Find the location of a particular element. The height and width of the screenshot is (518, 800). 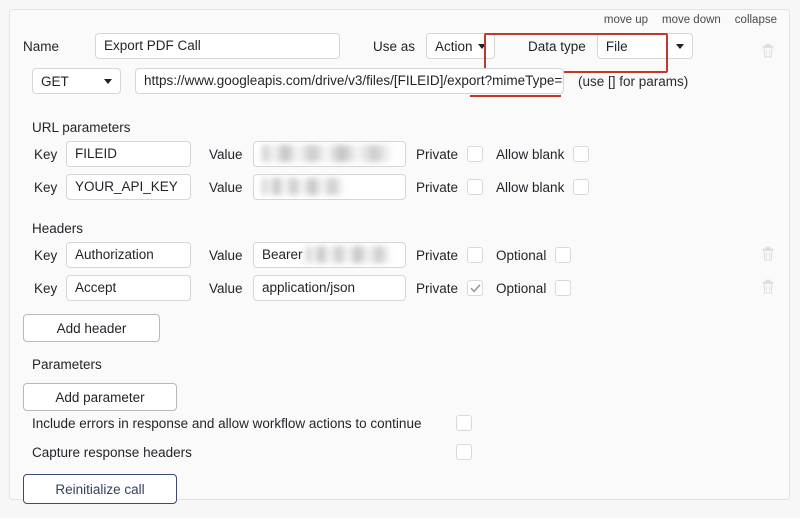

capture-response-headers-option-row: Capture response headers is located at coordinates (252, 452).